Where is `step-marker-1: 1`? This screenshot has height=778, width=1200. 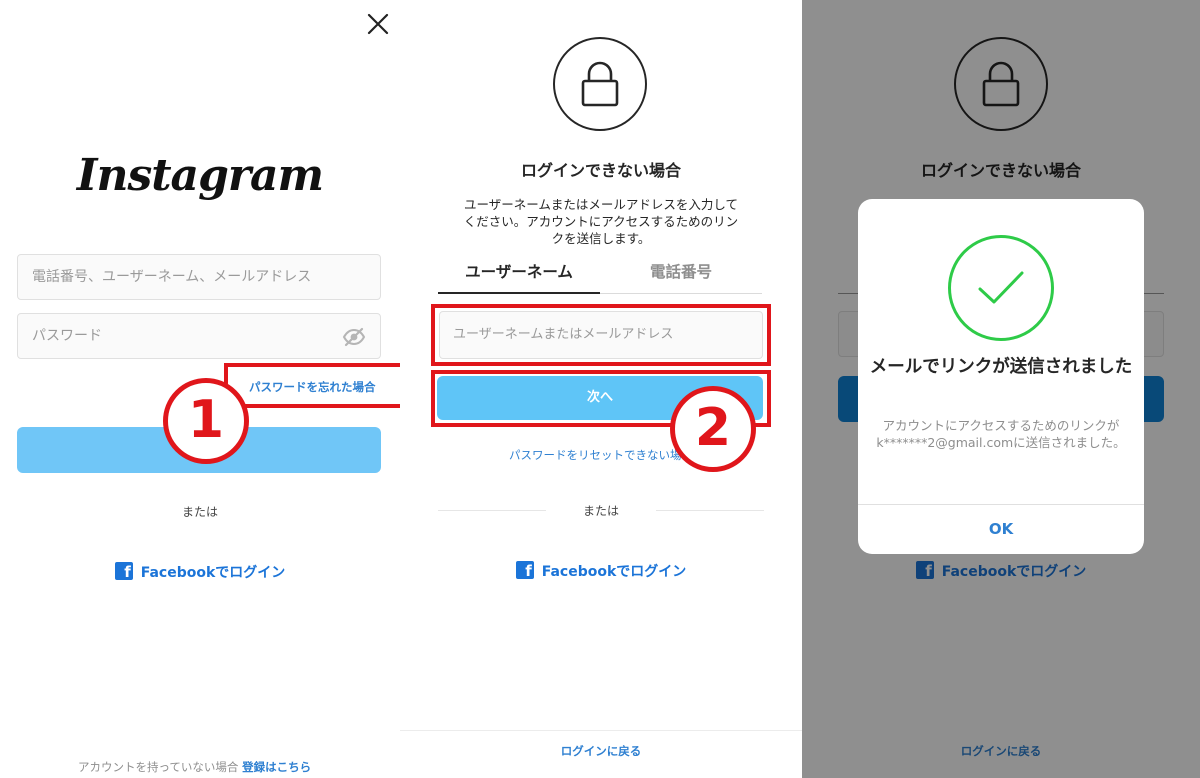 step-marker-1: 1 is located at coordinates (206, 421).